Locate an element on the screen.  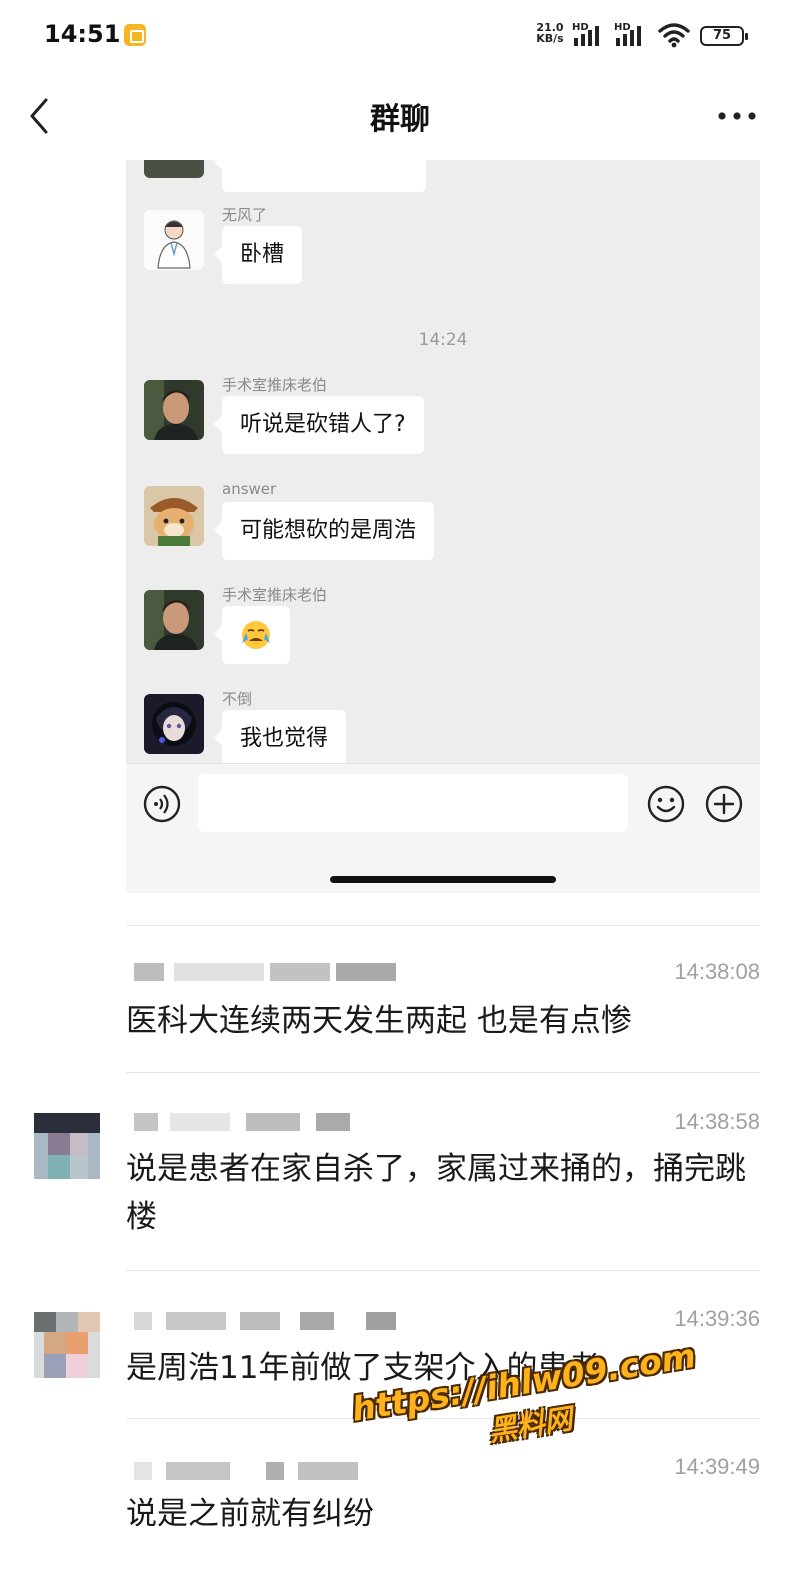
dog-photo-avatar is located at coordinates (174, 516).